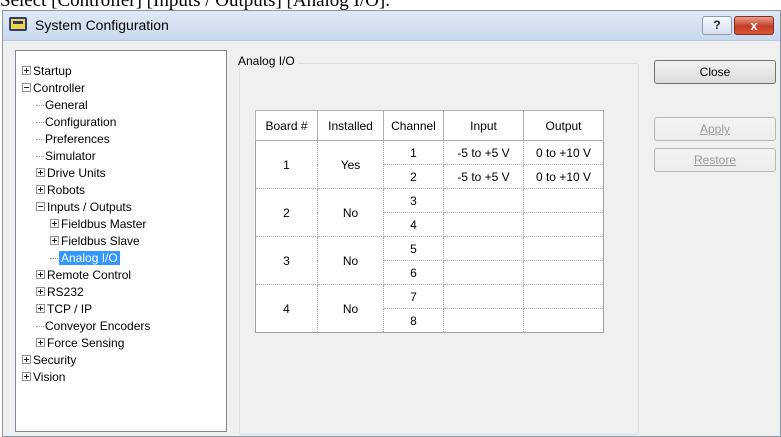 The width and height of the screenshot is (781, 437). I want to click on cell-channel: 1, so click(413, 152).